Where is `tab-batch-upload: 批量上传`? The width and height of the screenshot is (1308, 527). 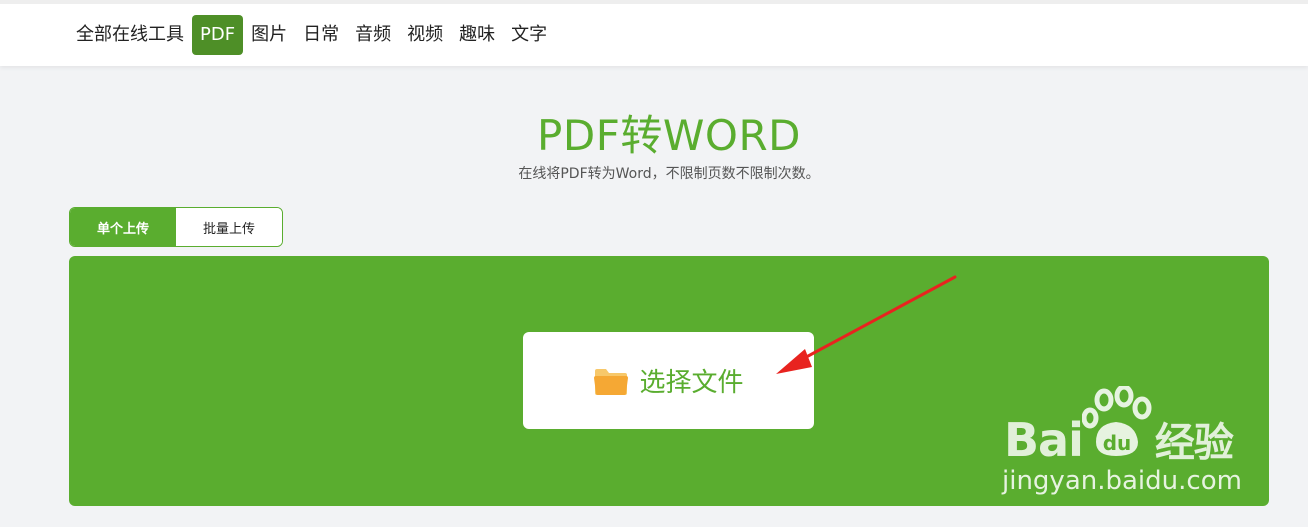
tab-batch-upload: 批量上传 is located at coordinates (229, 227).